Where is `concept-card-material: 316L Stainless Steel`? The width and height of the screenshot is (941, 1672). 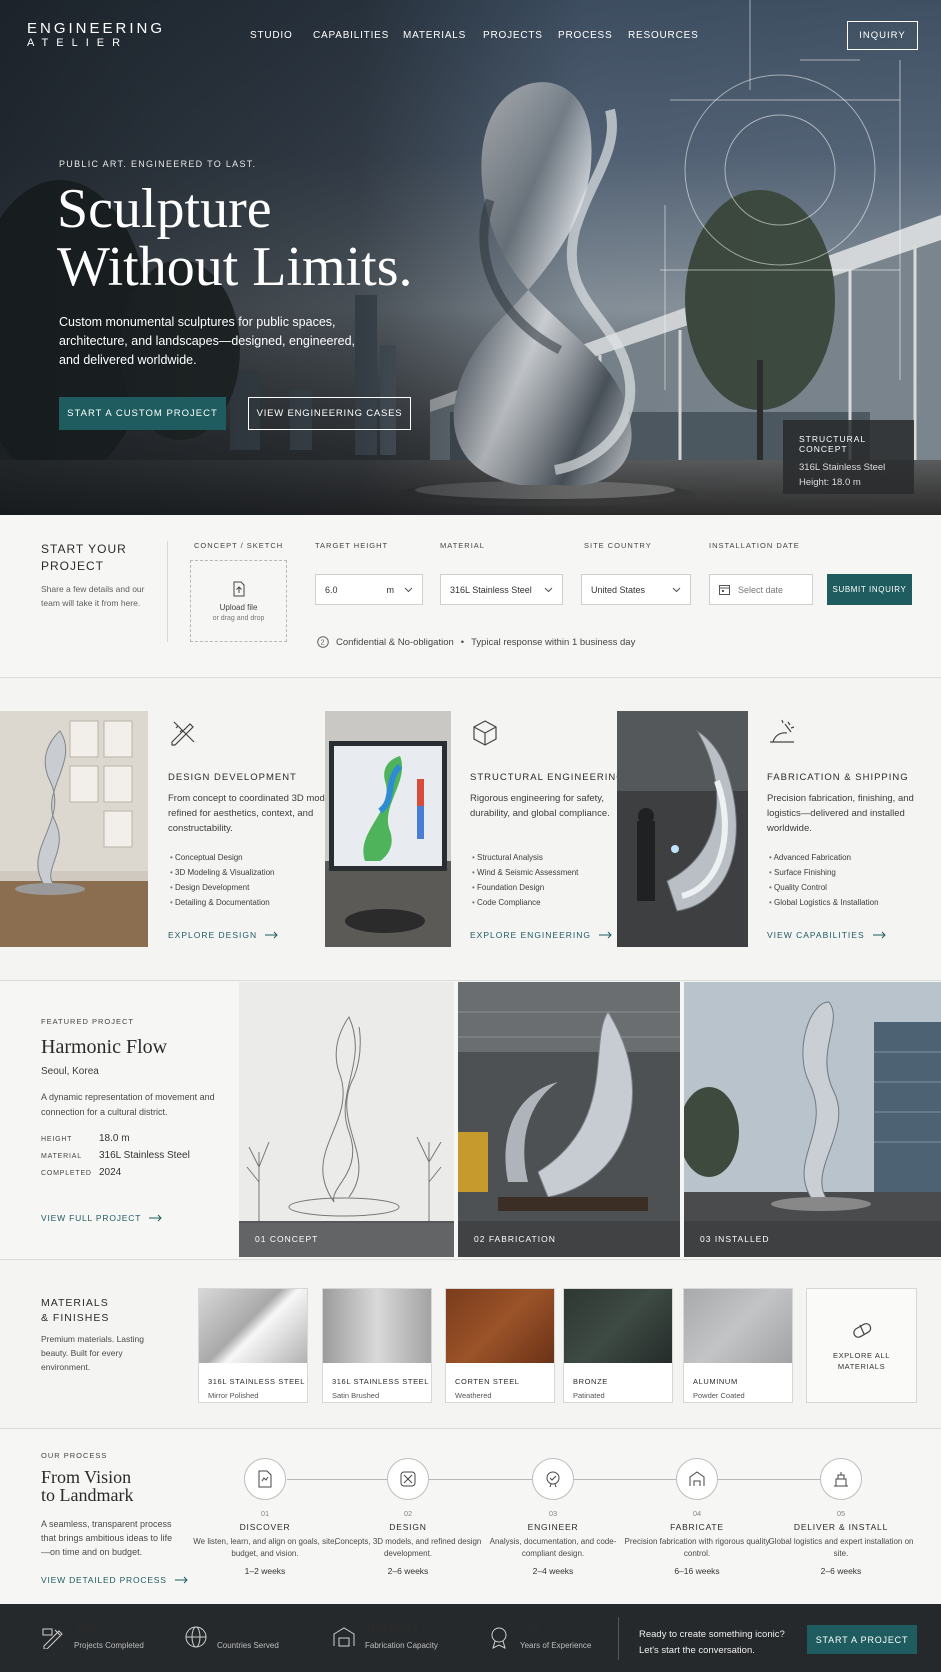
concept-card-material: 316L Stainless Steel is located at coordinates (842, 467).